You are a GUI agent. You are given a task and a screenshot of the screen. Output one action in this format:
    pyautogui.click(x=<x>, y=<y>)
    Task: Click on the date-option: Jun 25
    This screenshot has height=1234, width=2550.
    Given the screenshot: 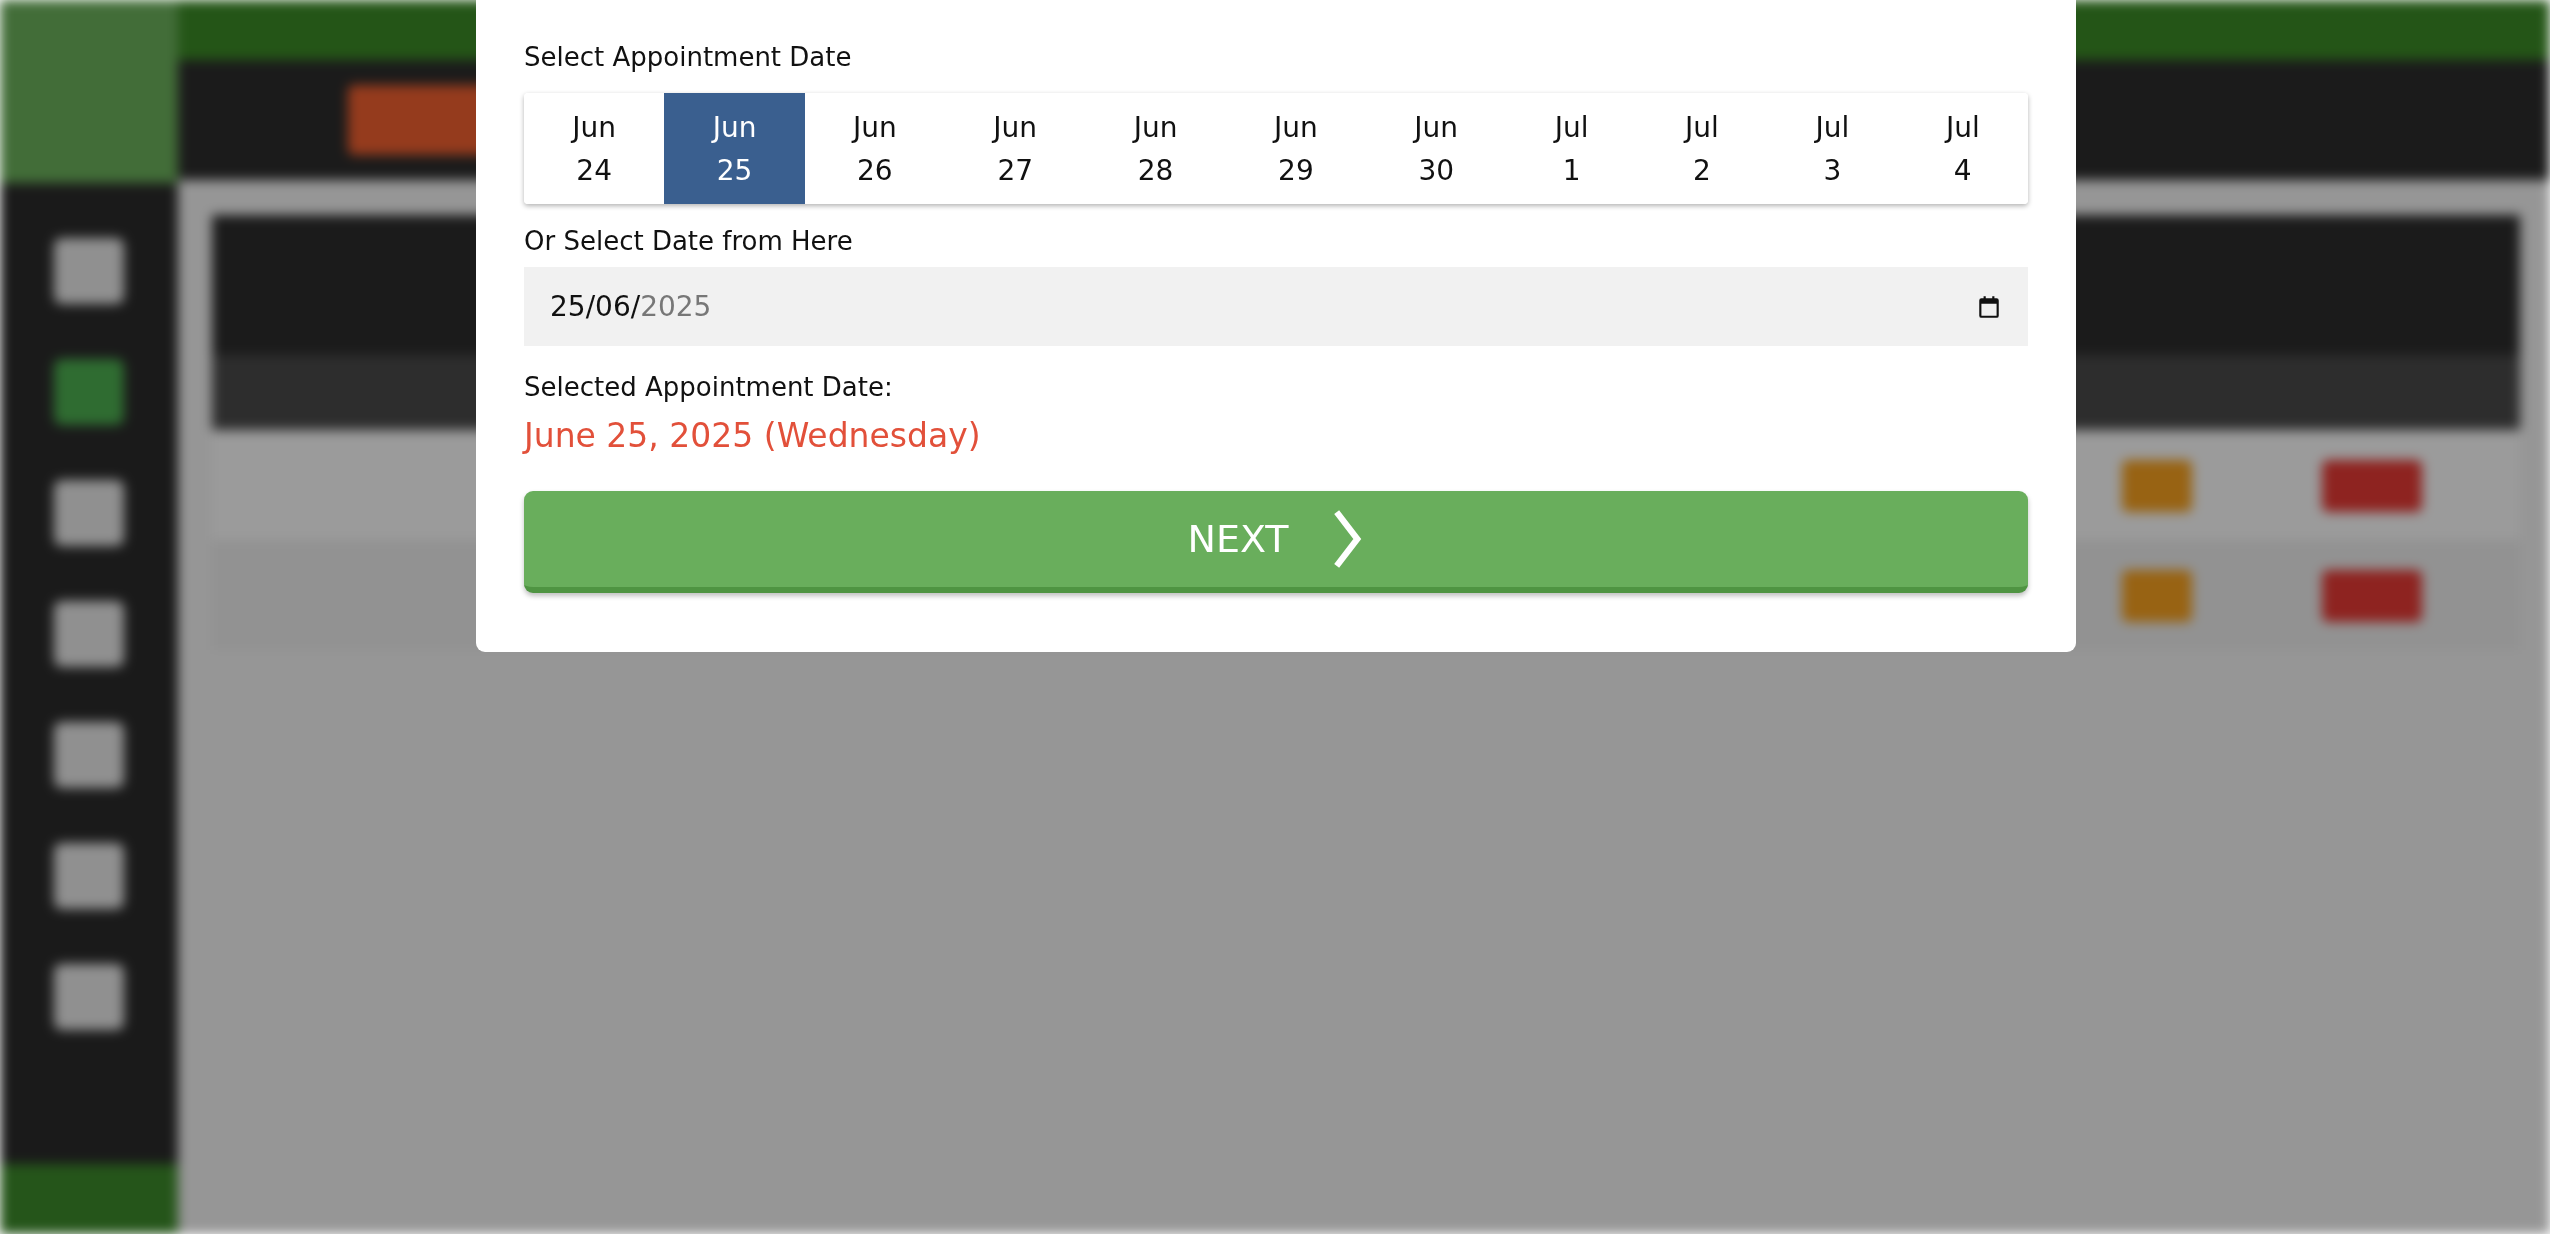 What is the action you would take?
    pyautogui.click(x=734, y=149)
    